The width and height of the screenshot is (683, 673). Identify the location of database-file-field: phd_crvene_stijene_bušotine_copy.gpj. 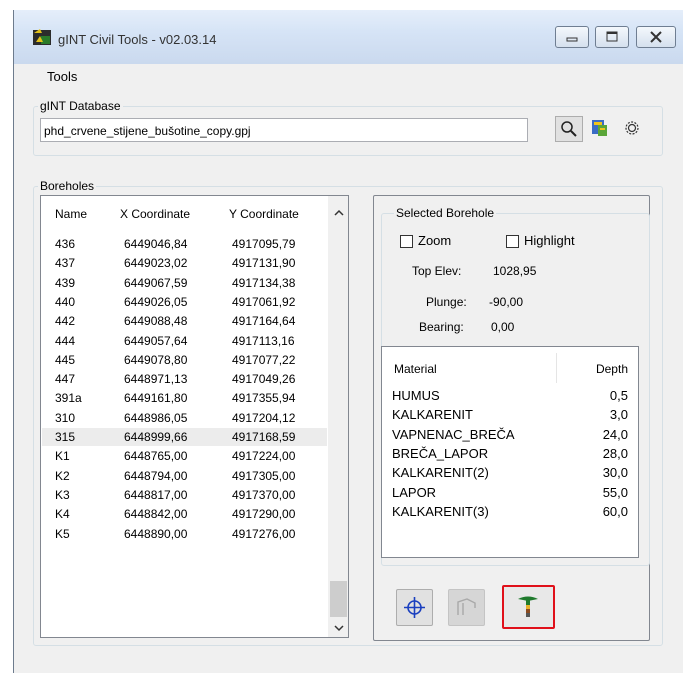
(284, 130).